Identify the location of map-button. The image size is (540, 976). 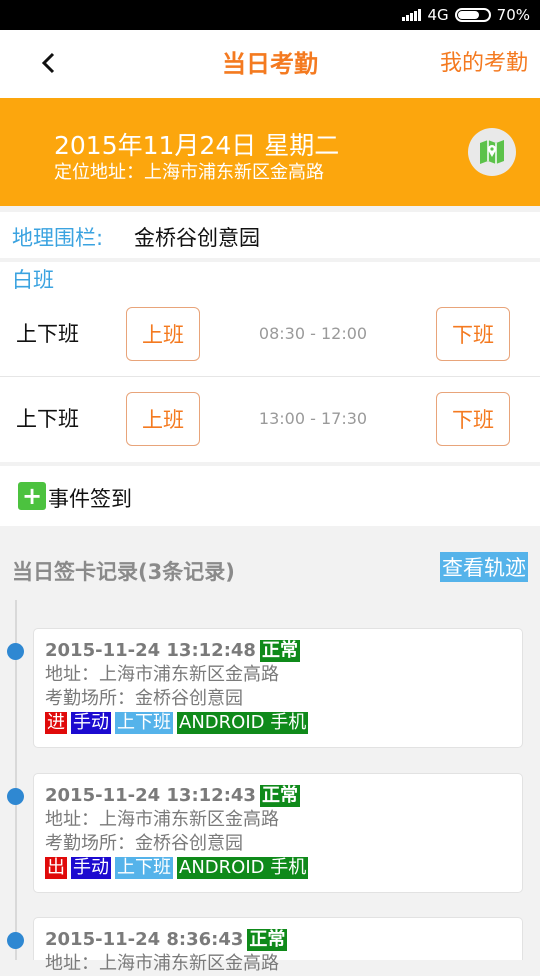
(492, 152).